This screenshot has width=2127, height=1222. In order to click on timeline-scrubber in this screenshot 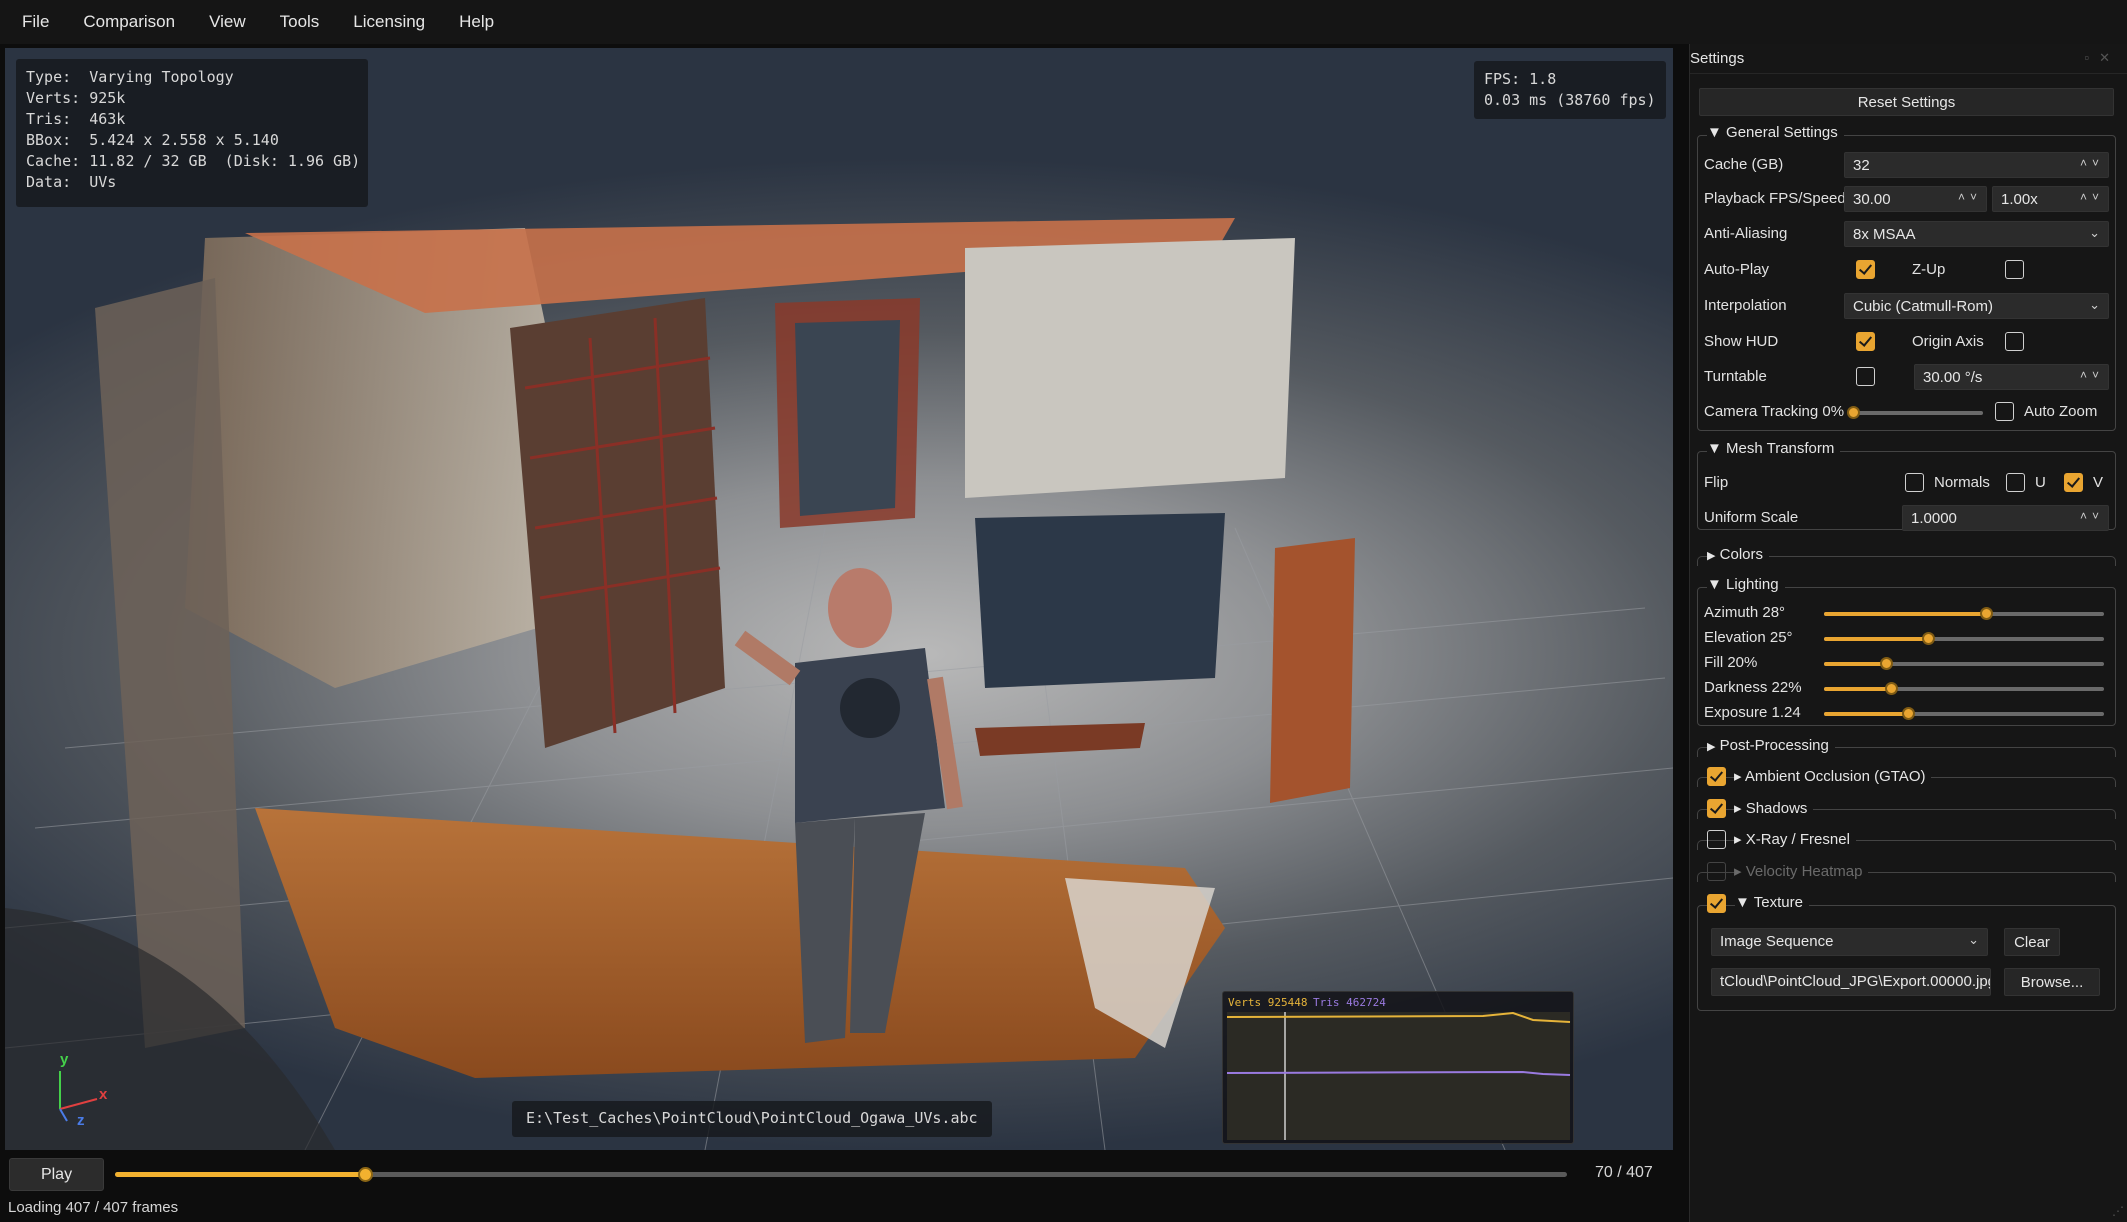, I will do `click(841, 1174)`.